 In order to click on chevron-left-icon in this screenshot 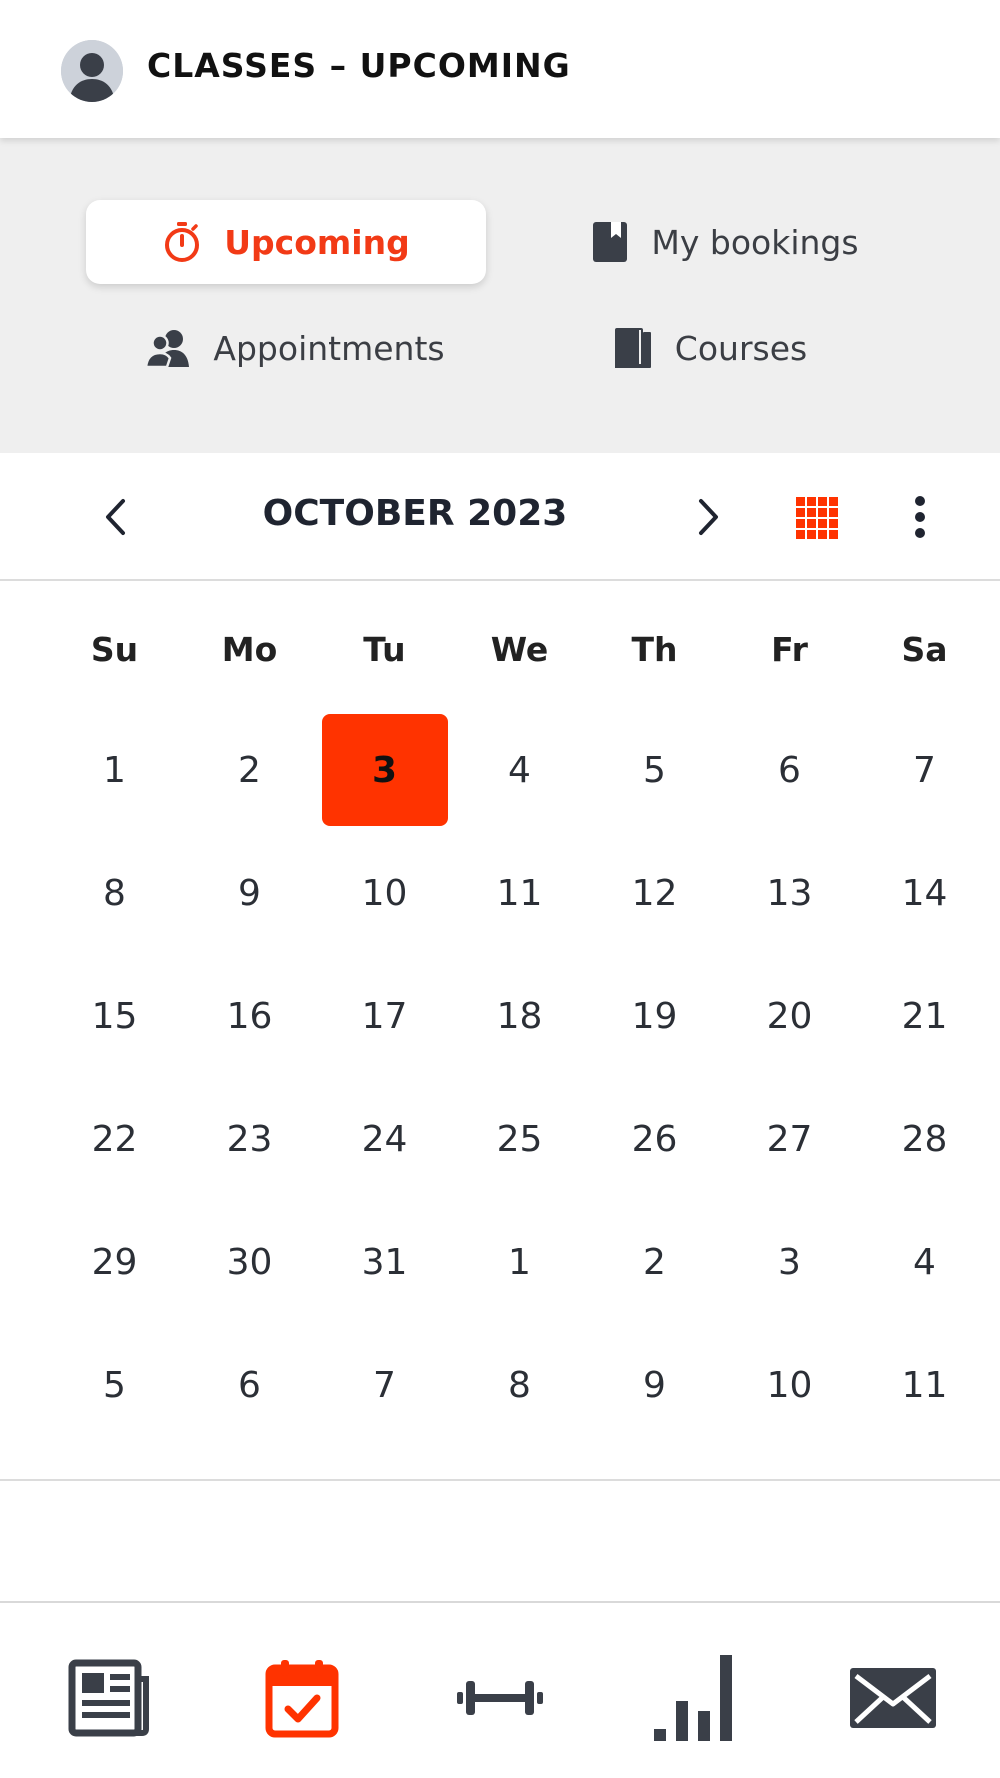, I will do `click(115, 517)`.